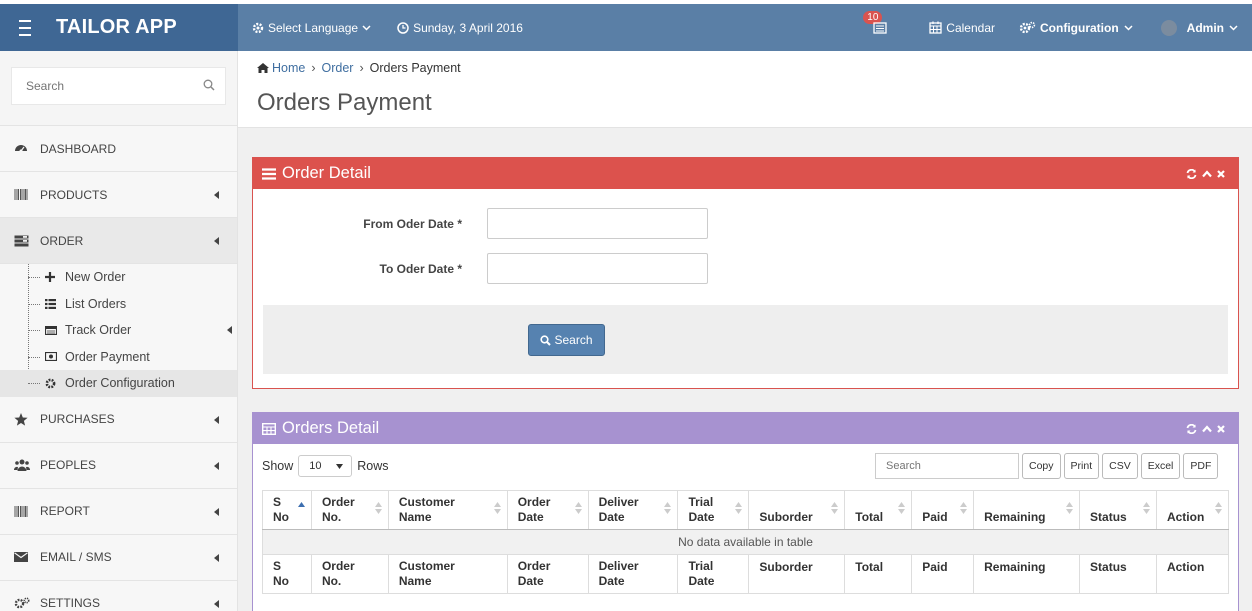 This screenshot has width=1252, height=611. Describe the element at coordinates (797, 510) in the screenshot. I see `column-header-suborder: Suborder` at that location.